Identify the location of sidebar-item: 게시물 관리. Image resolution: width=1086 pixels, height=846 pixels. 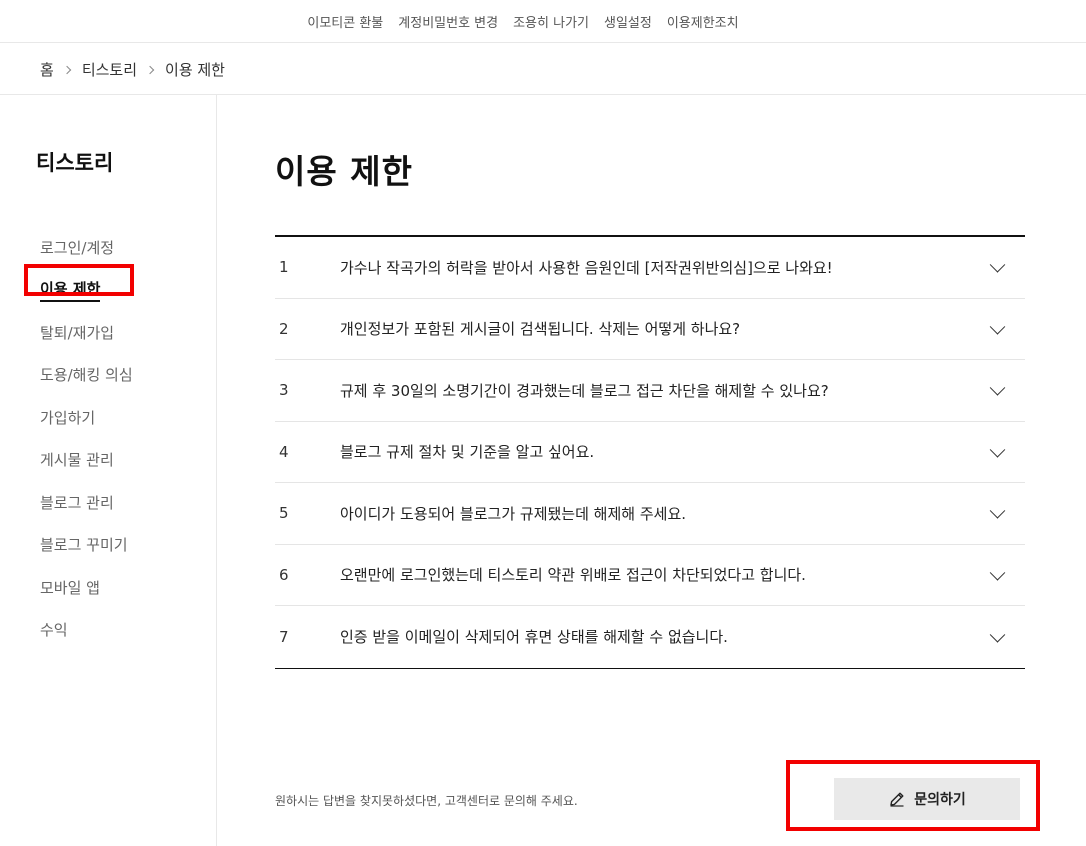
(108, 460).